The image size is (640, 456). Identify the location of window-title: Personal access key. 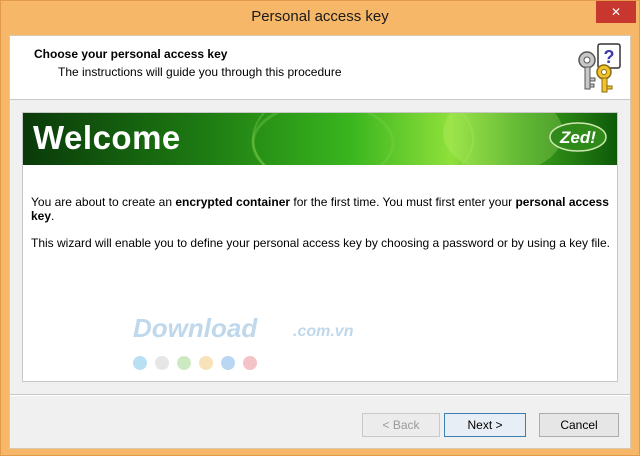
(320, 16).